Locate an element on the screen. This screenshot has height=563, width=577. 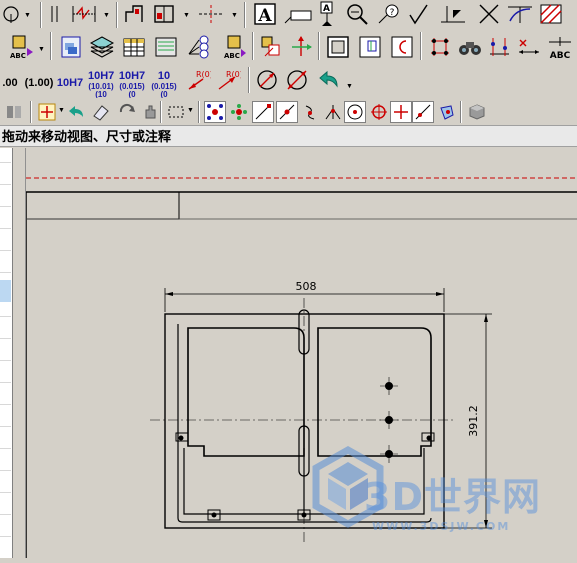
tolerance-reference-button: (1.00) is located at coordinates (39, 82).